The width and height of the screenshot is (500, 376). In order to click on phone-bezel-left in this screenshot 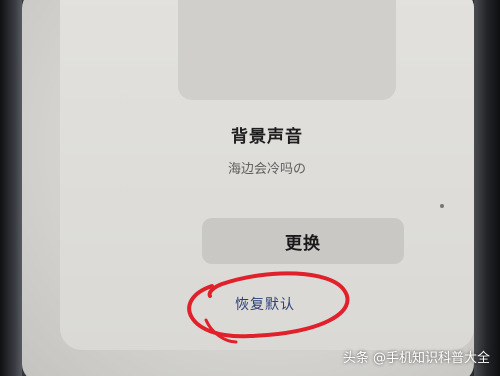, I will do `click(11, 188)`.